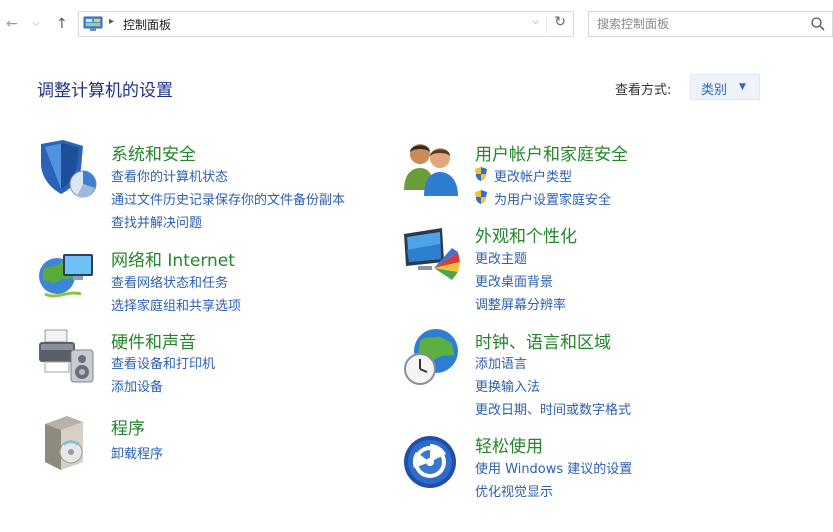 The image size is (833, 532). Describe the element at coordinates (507, 385) in the screenshot. I see `link-change-input-method: 更换输入法` at that location.